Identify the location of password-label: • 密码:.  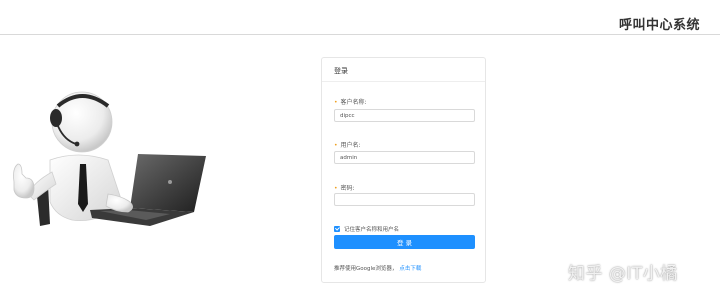
(344, 187).